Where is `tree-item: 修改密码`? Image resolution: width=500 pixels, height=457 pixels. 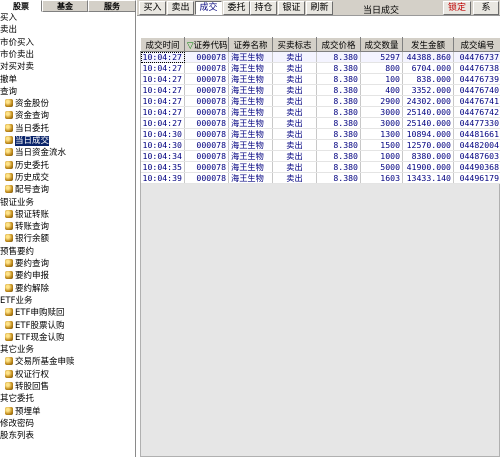 tree-item: 修改密码 is located at coordinates (17, 424).